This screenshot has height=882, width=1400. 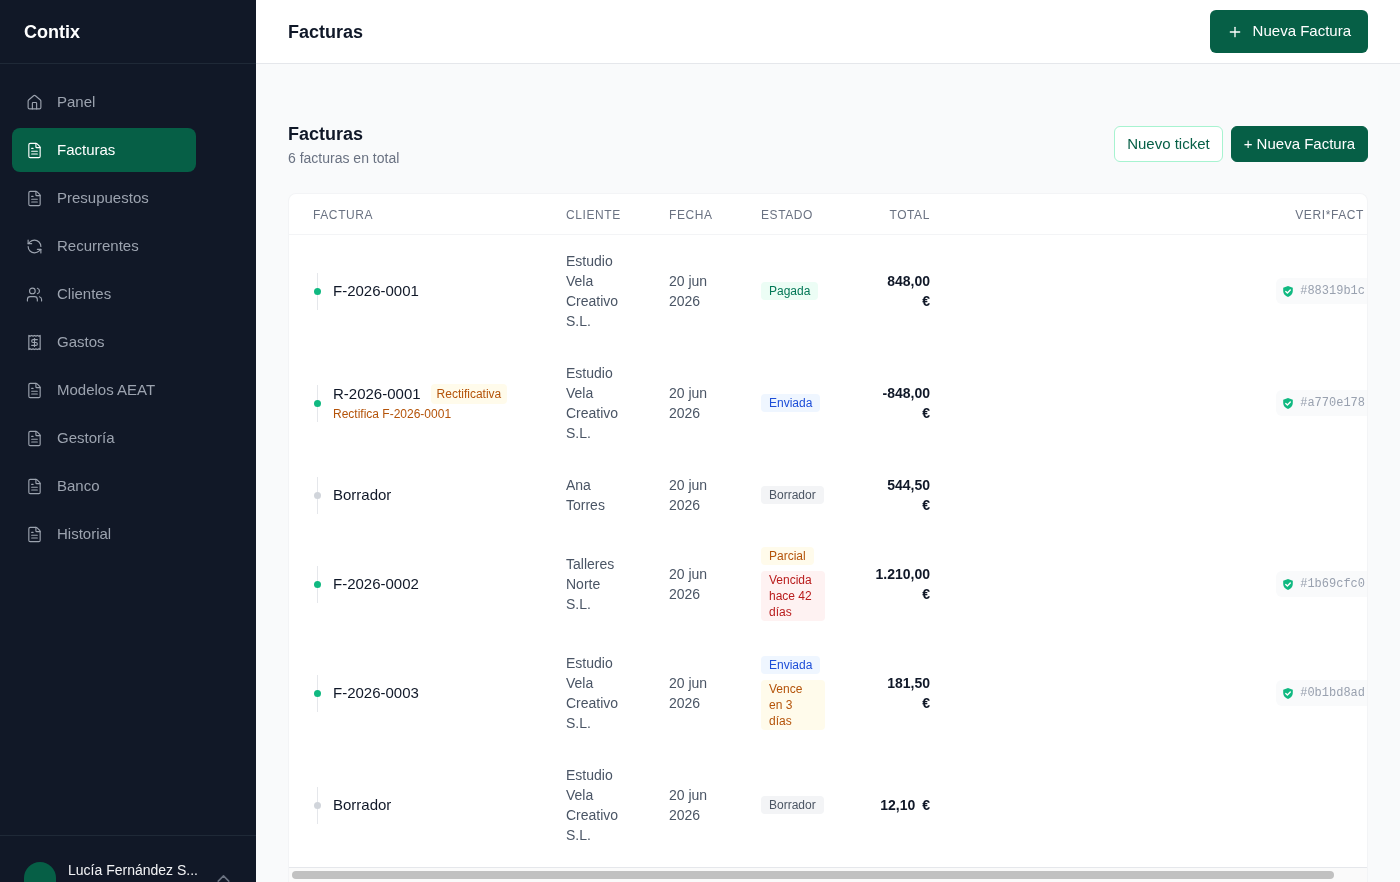 What do you see at coordinates (593, 215) in the screenshot?
I see `column-header: CLIENTE` at bounding box center [593, 215].